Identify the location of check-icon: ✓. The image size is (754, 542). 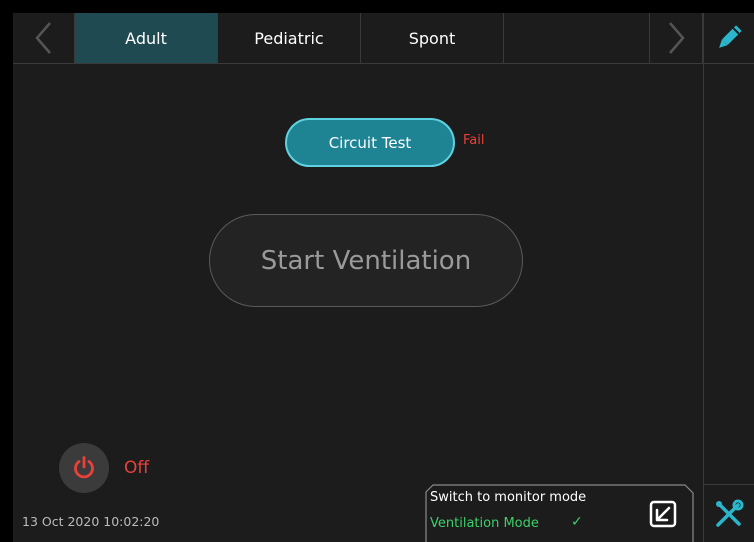
(577, 522).